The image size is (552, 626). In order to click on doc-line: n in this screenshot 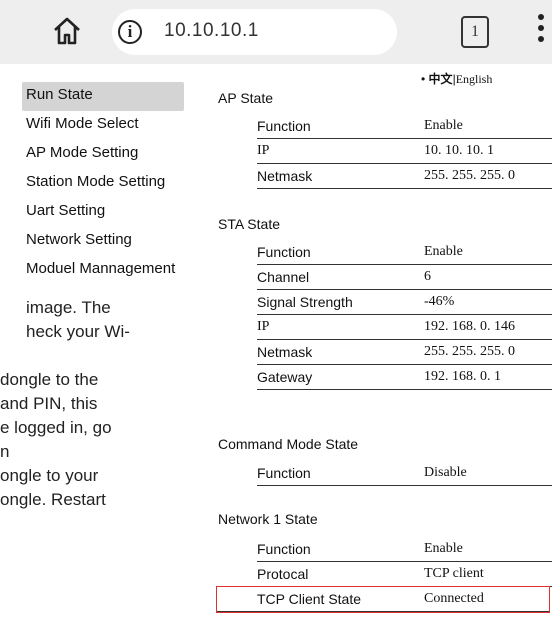, I will do `click(5, 451)`.